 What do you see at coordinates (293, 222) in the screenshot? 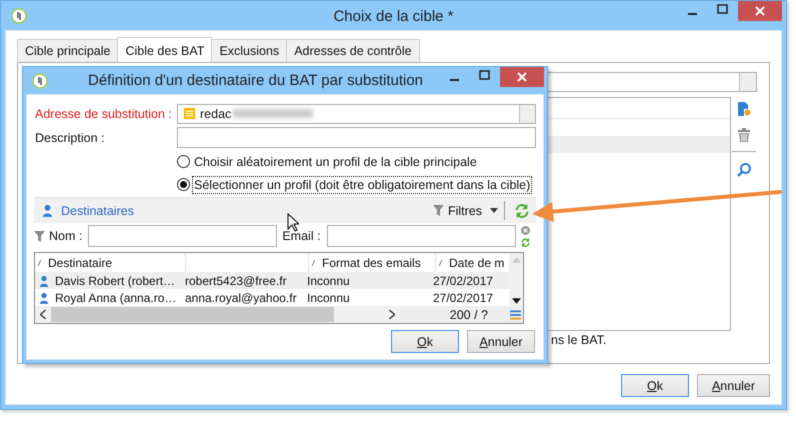
I see `cursor-icon` at bounding box center [293, 222].